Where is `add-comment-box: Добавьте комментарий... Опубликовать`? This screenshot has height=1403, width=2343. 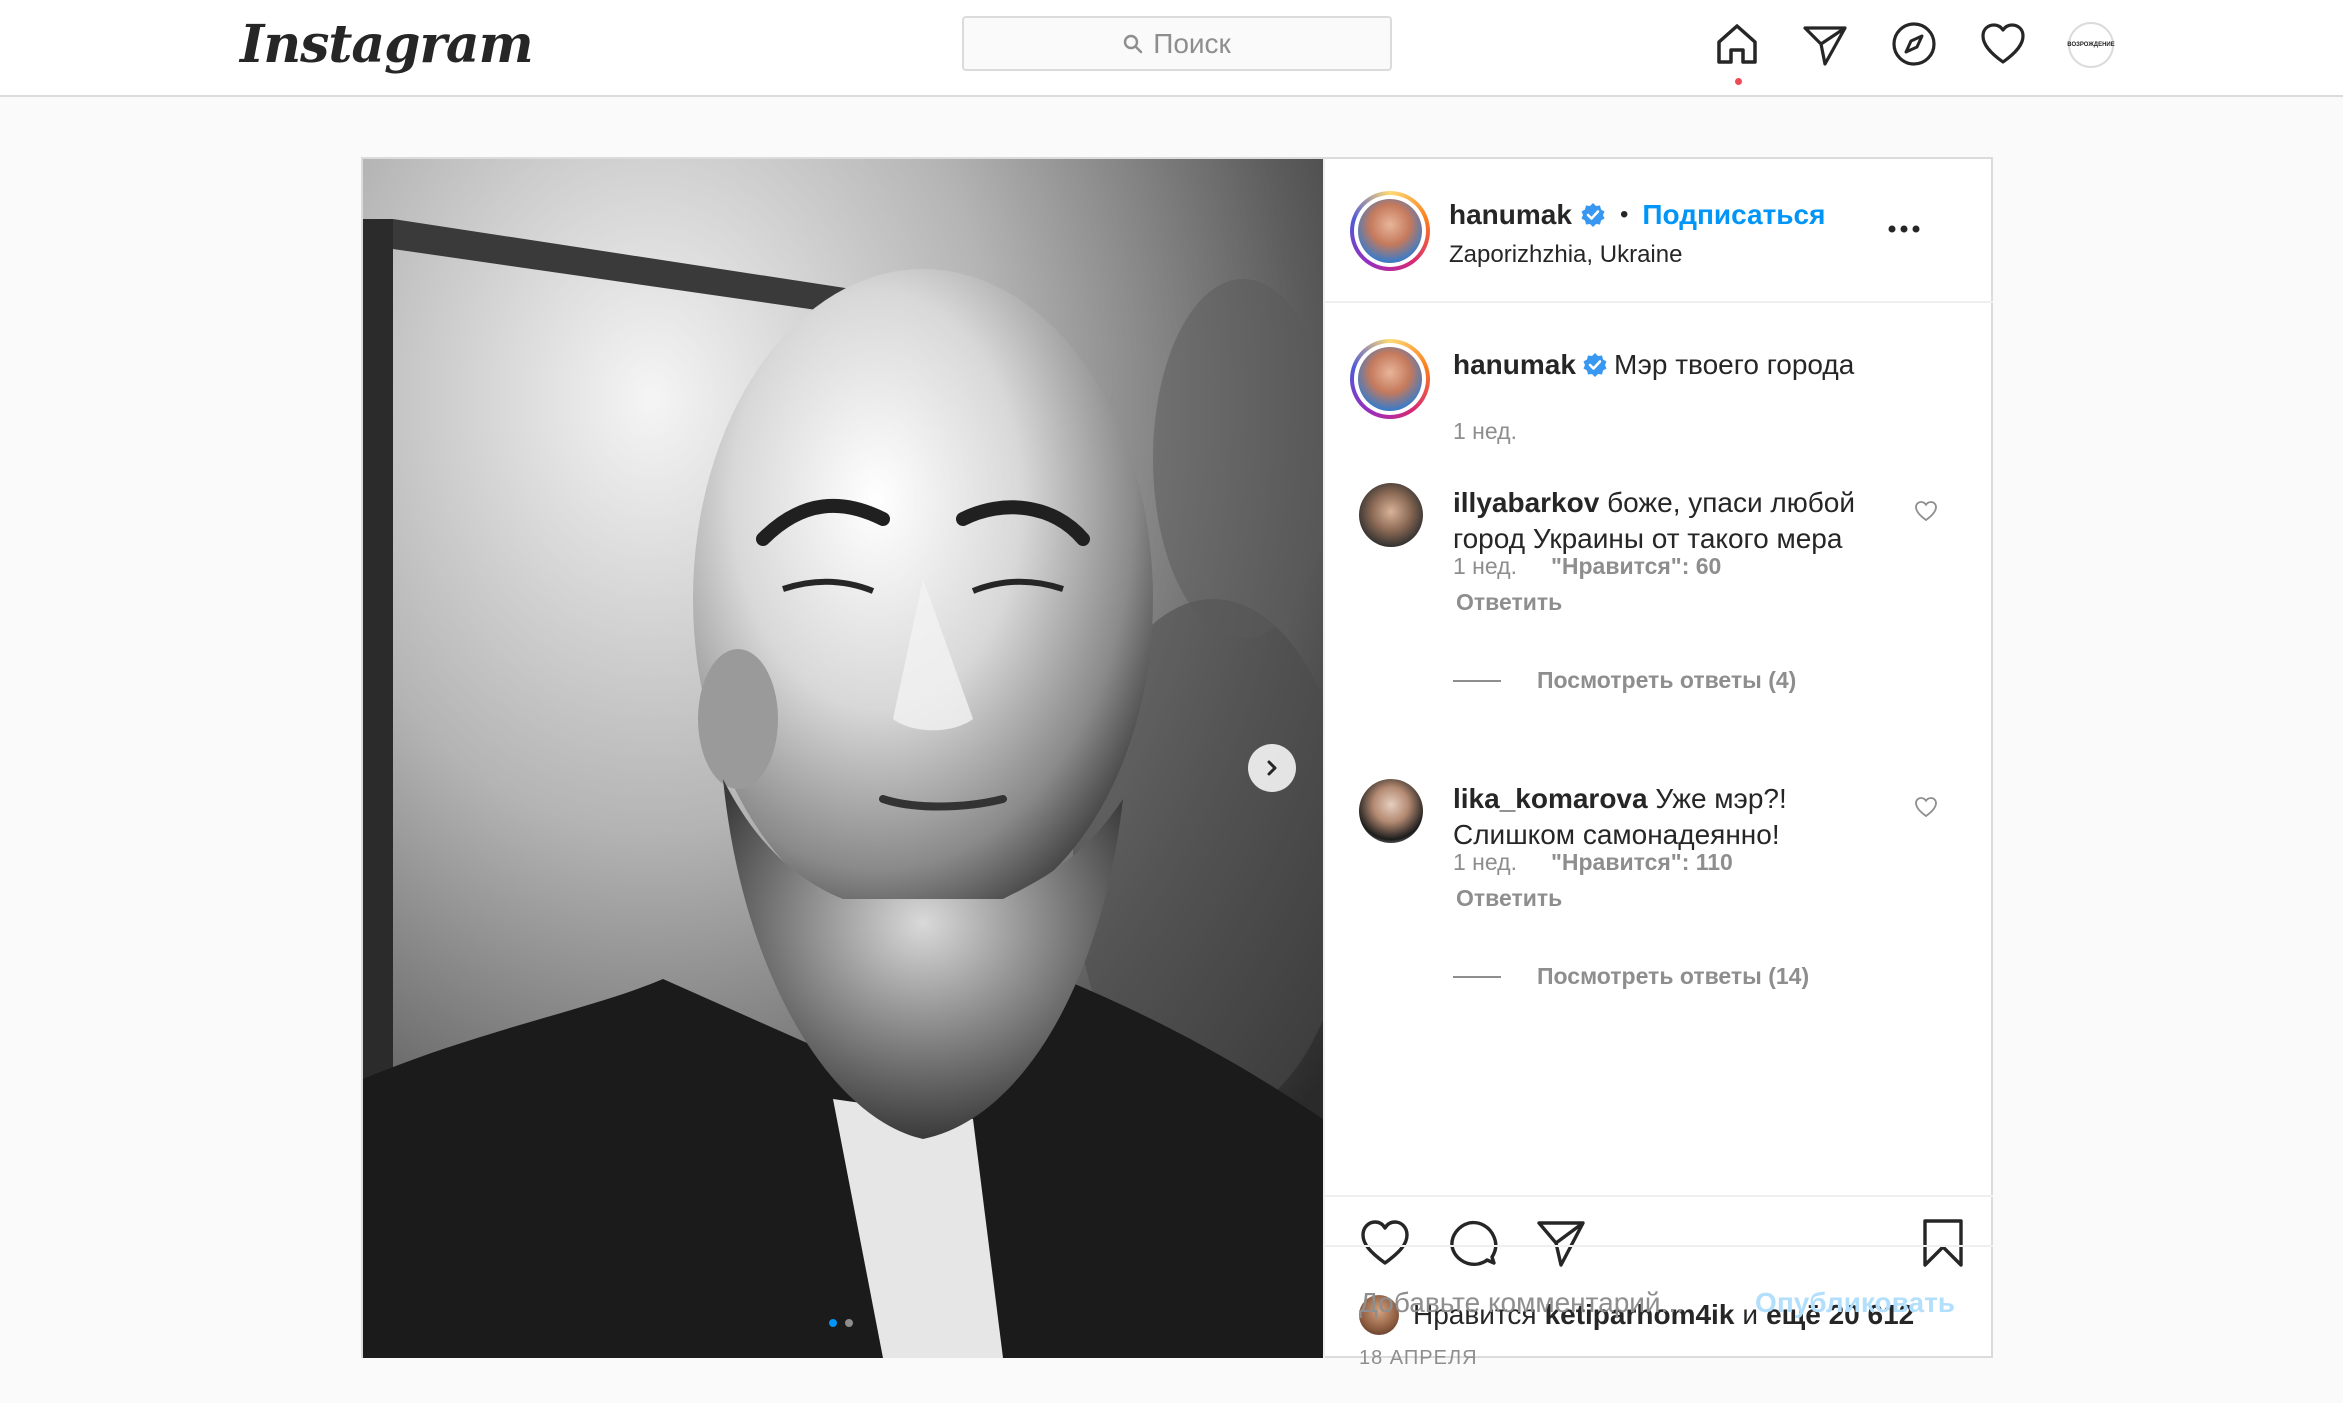
add-comment-box: Добавьте комментарий... Опубликовать is located at coordinates (1659, 1301).